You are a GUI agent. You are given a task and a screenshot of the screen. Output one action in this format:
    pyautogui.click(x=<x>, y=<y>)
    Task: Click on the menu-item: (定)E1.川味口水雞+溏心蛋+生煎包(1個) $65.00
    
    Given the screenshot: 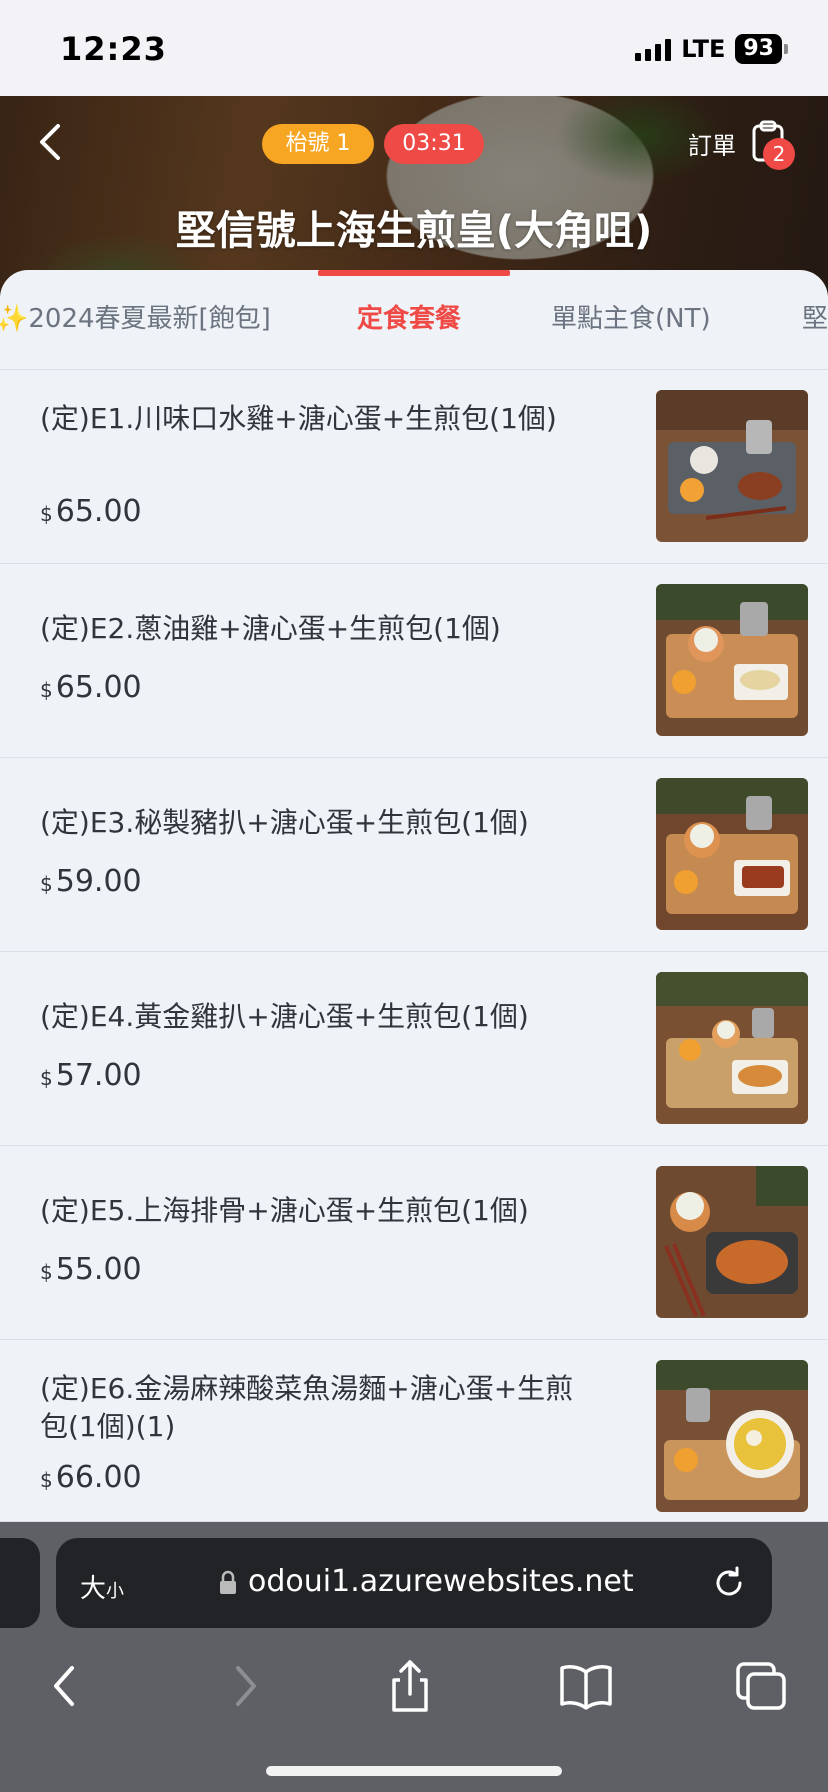 What is the action you would take?
    pyautogui.click(x=414, y=467)
    